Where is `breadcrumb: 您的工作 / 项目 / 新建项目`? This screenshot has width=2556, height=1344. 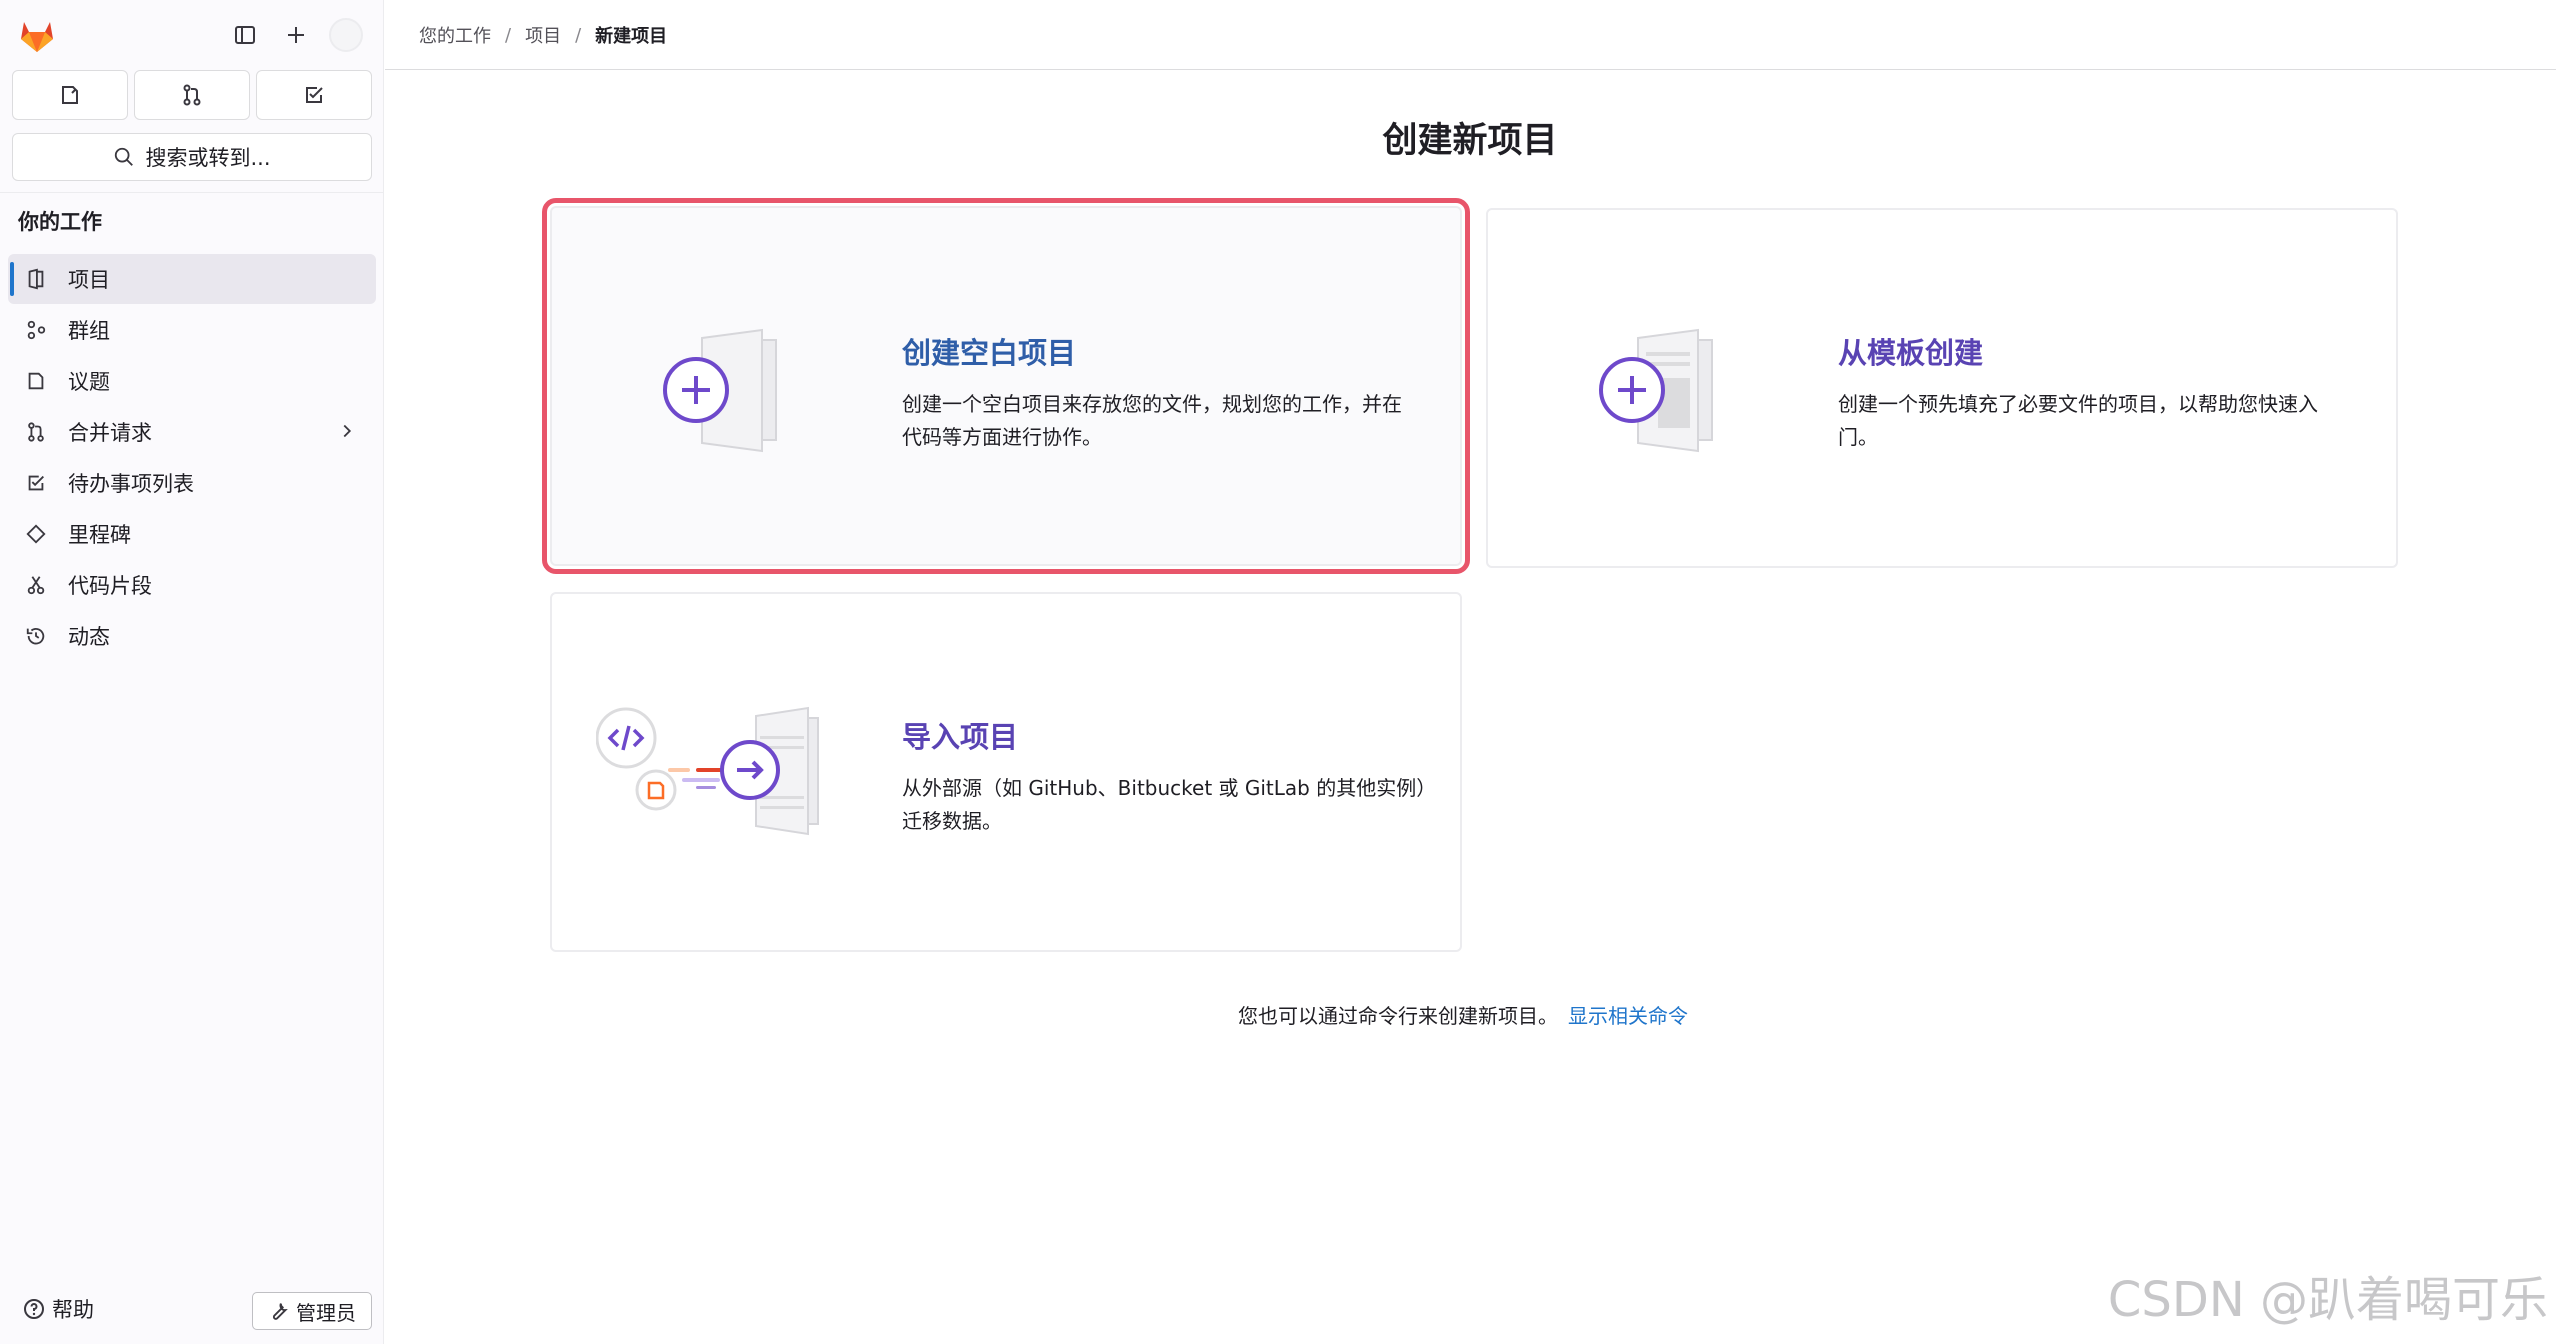
breadcrumb: 您的工作 / 项目 / 新建项目 is located at coordinates (543, 35).